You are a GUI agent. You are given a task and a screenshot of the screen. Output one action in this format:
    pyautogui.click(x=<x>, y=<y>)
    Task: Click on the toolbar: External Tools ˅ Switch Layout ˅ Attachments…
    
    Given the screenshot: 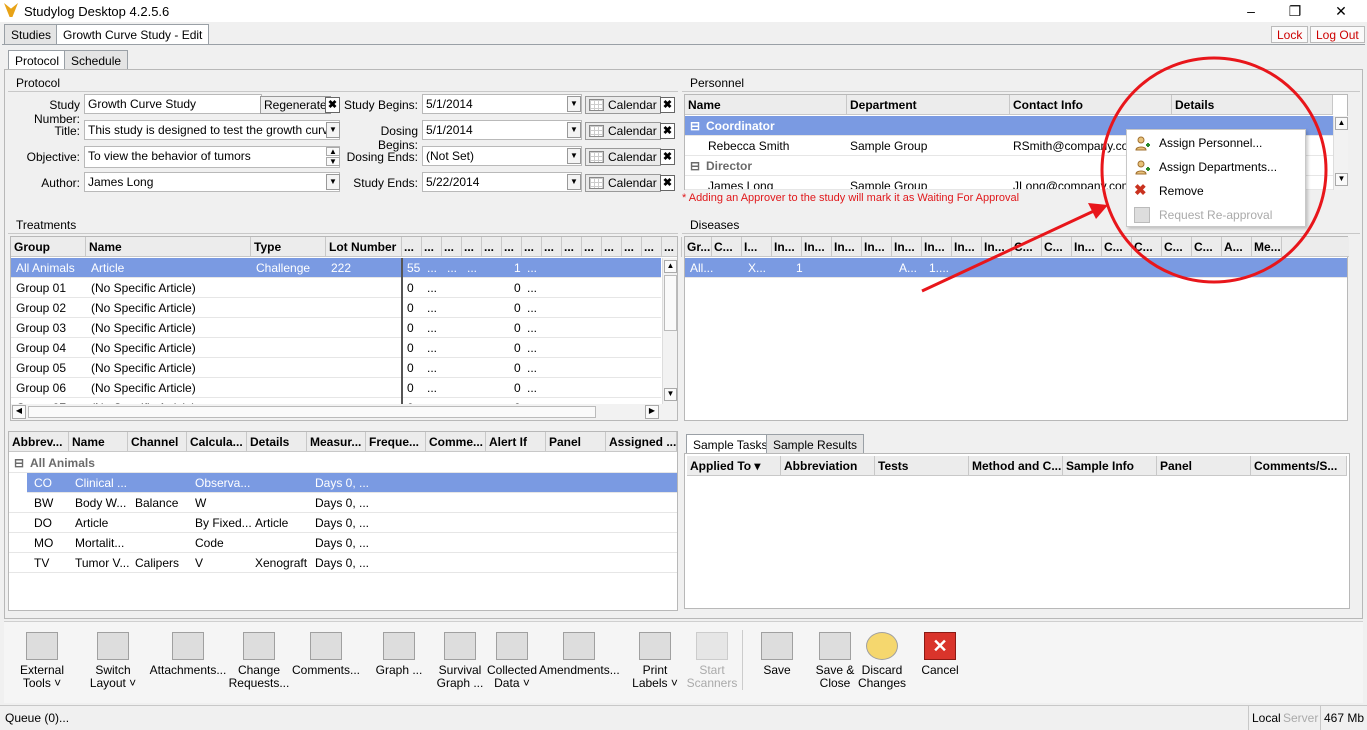 What is the action you would take?
    pyautogui.click(x=683, y=662)
    